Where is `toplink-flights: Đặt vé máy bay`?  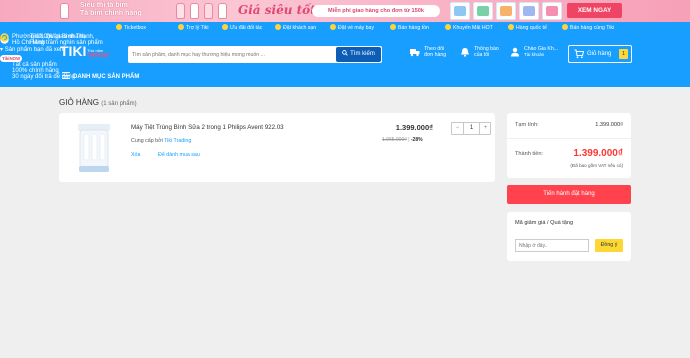 toplink-flights: Đặt vé máy bay is located at coordinates (352, 28).